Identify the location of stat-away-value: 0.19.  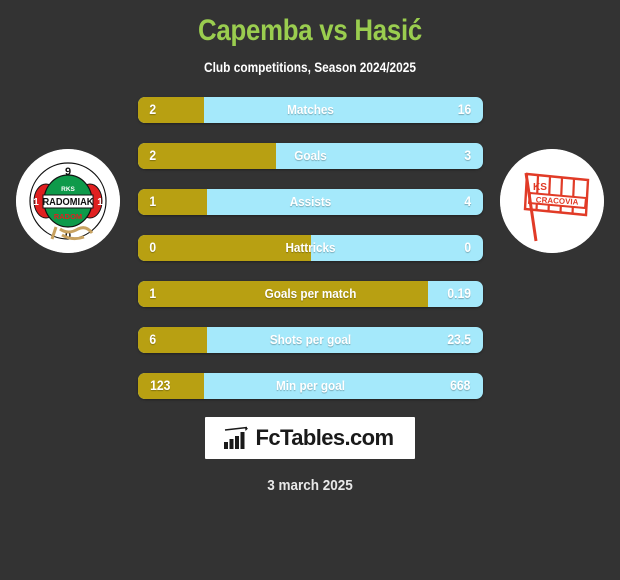
(459, 293).